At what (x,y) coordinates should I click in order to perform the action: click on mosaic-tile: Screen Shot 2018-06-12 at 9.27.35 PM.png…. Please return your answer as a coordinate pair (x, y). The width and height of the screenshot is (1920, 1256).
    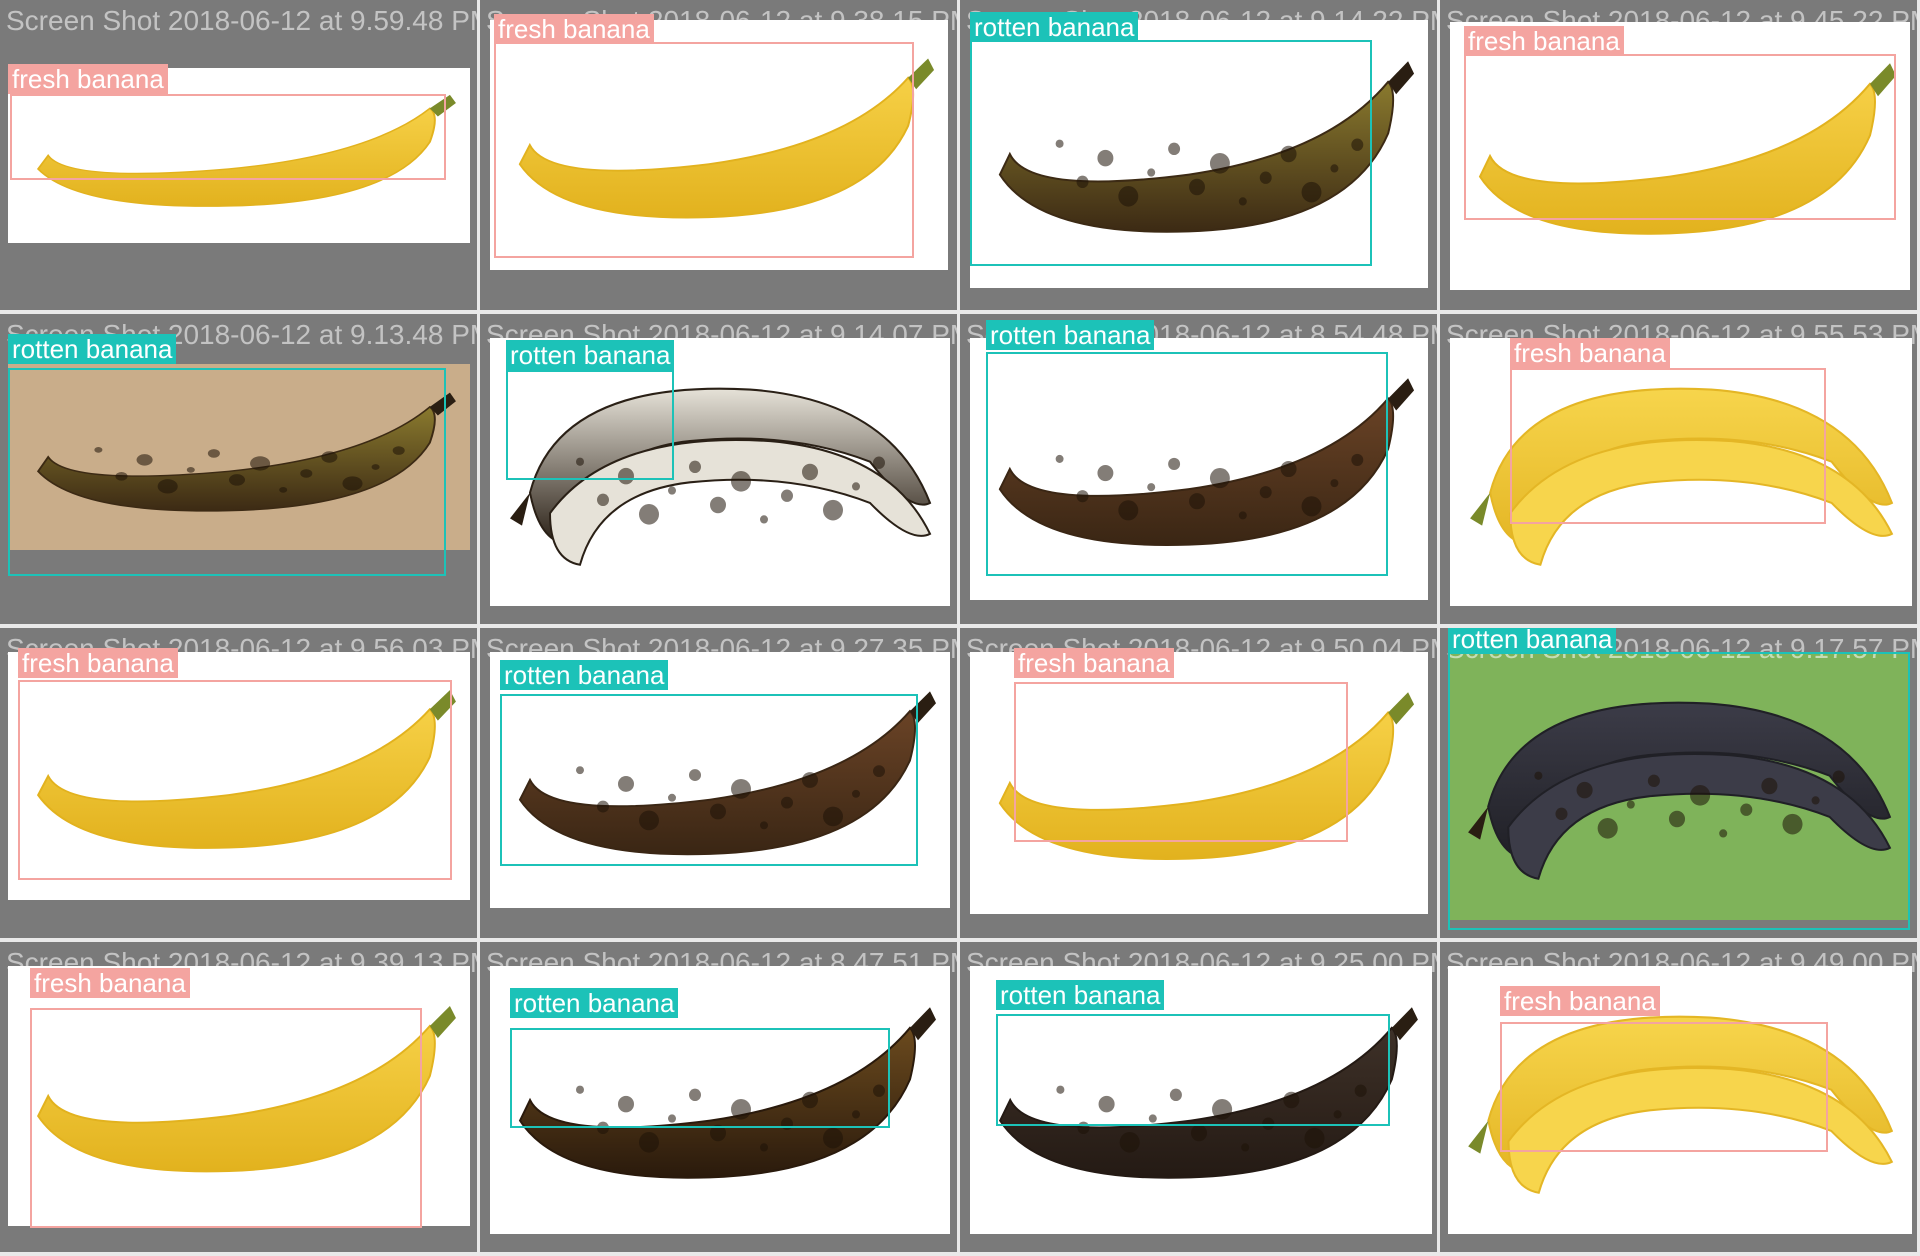
    Looking at the image, I should click on (718, 783).